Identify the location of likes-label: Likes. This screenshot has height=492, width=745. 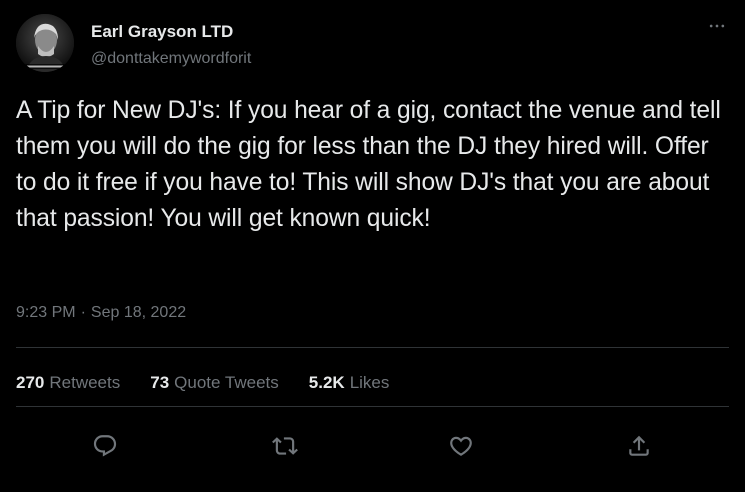
(369, 382).